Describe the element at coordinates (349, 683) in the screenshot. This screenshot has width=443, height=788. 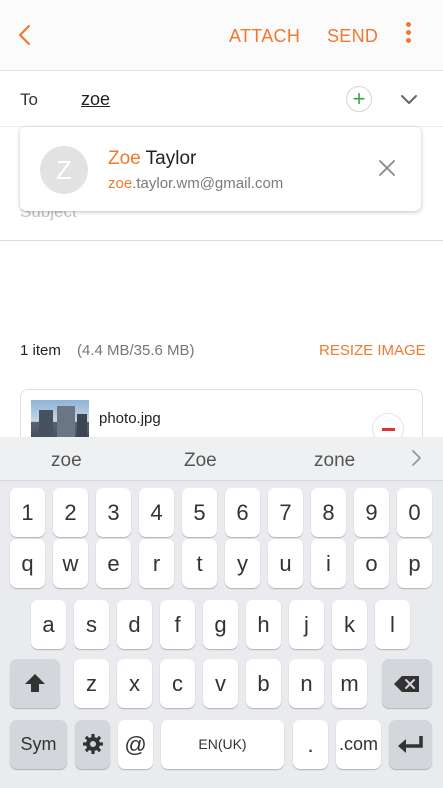
I see `key-m: m` at that location.